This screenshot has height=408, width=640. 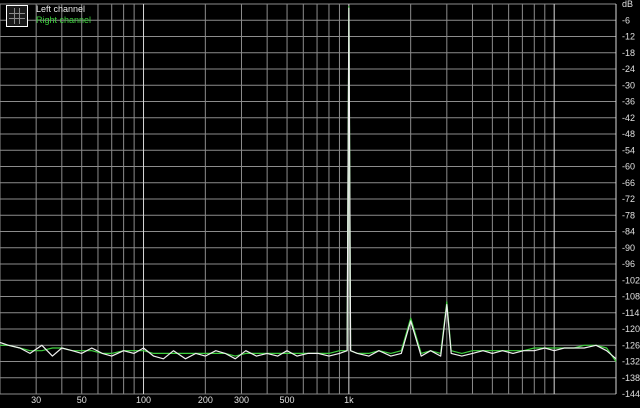 What do you see at coordinates (628, 69) in the screenshot?
I see `y-tick-label: -24` at bounding box center [628, 69].